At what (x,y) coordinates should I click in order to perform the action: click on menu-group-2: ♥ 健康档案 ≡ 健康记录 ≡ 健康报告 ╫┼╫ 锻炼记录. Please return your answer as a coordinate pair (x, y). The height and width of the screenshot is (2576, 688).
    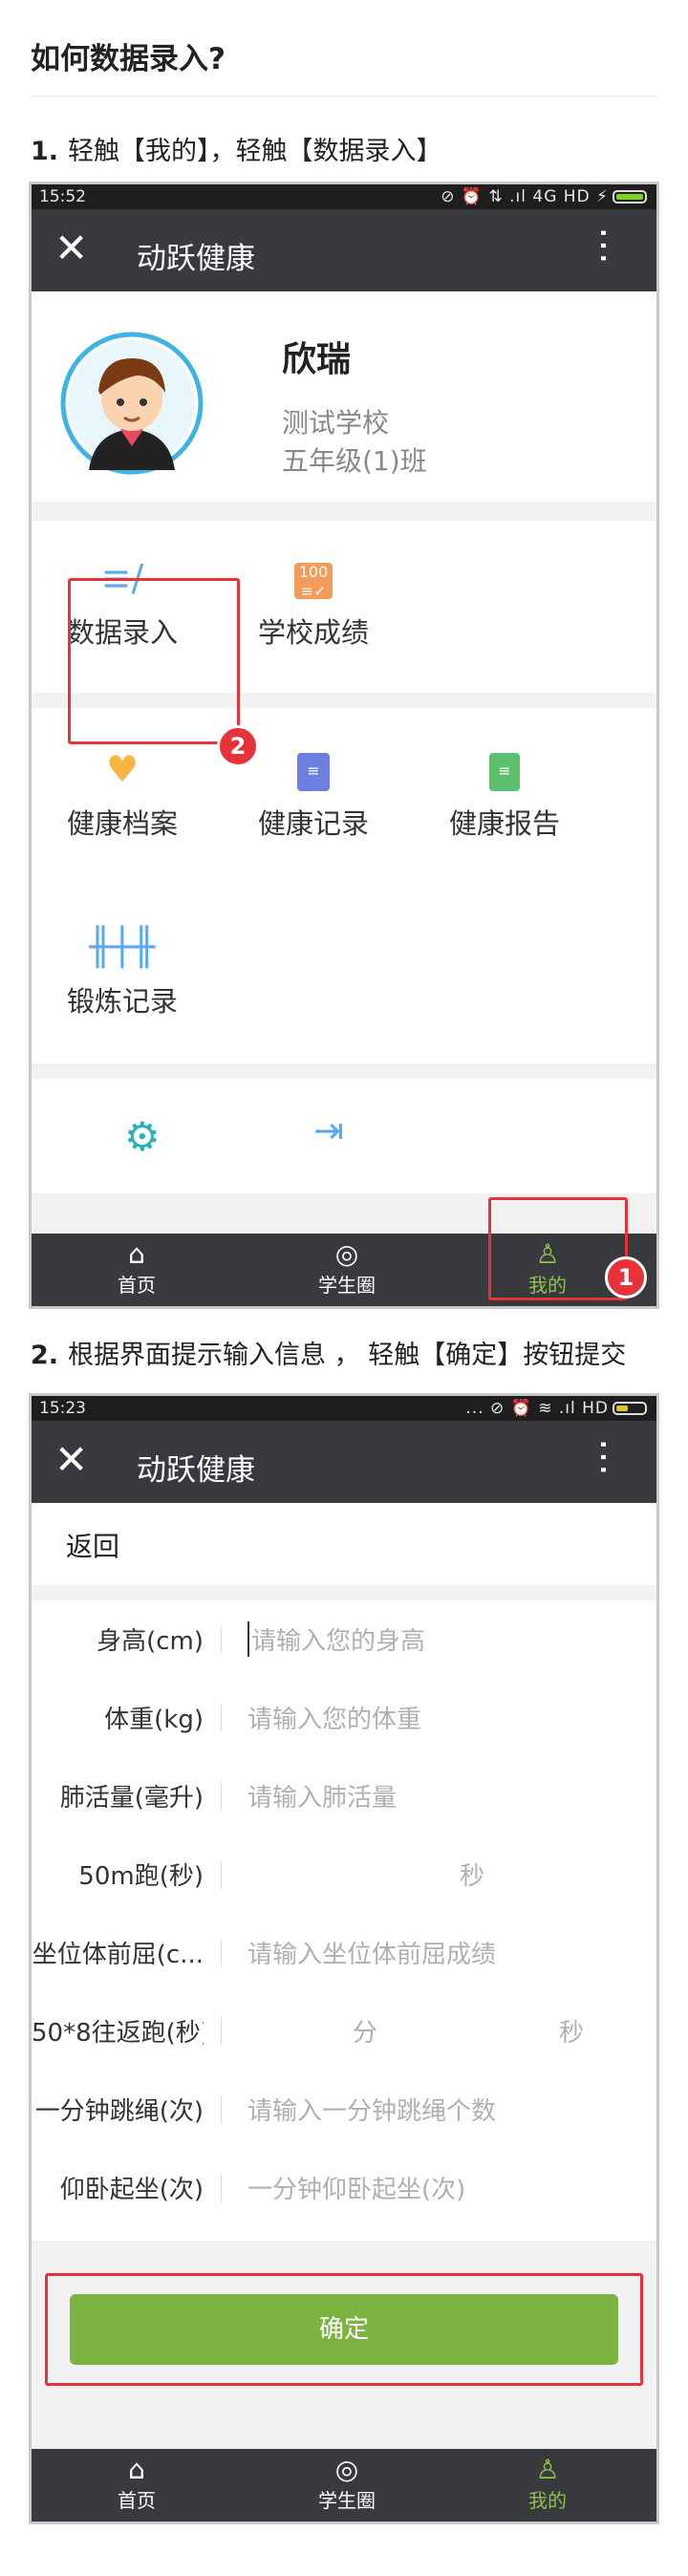
    Looking at the image, I should click on (344, 885).